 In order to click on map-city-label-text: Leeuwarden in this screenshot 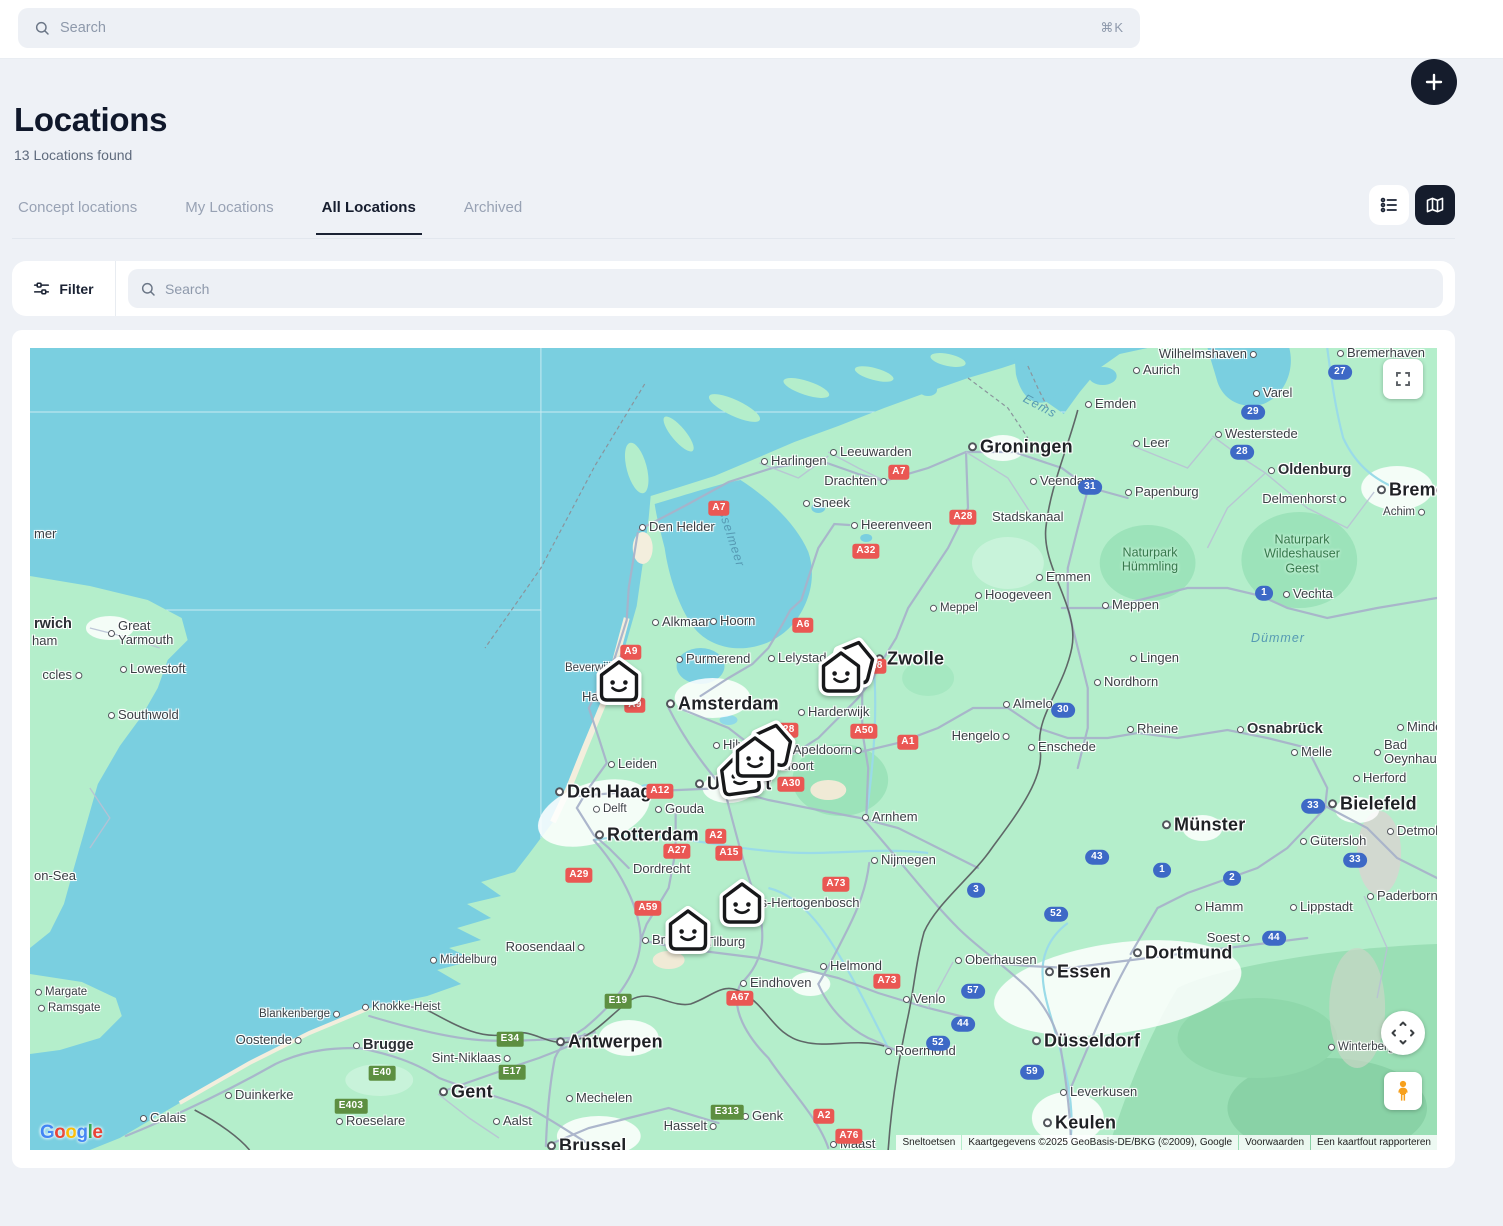, I will do `click(876, 451)`.